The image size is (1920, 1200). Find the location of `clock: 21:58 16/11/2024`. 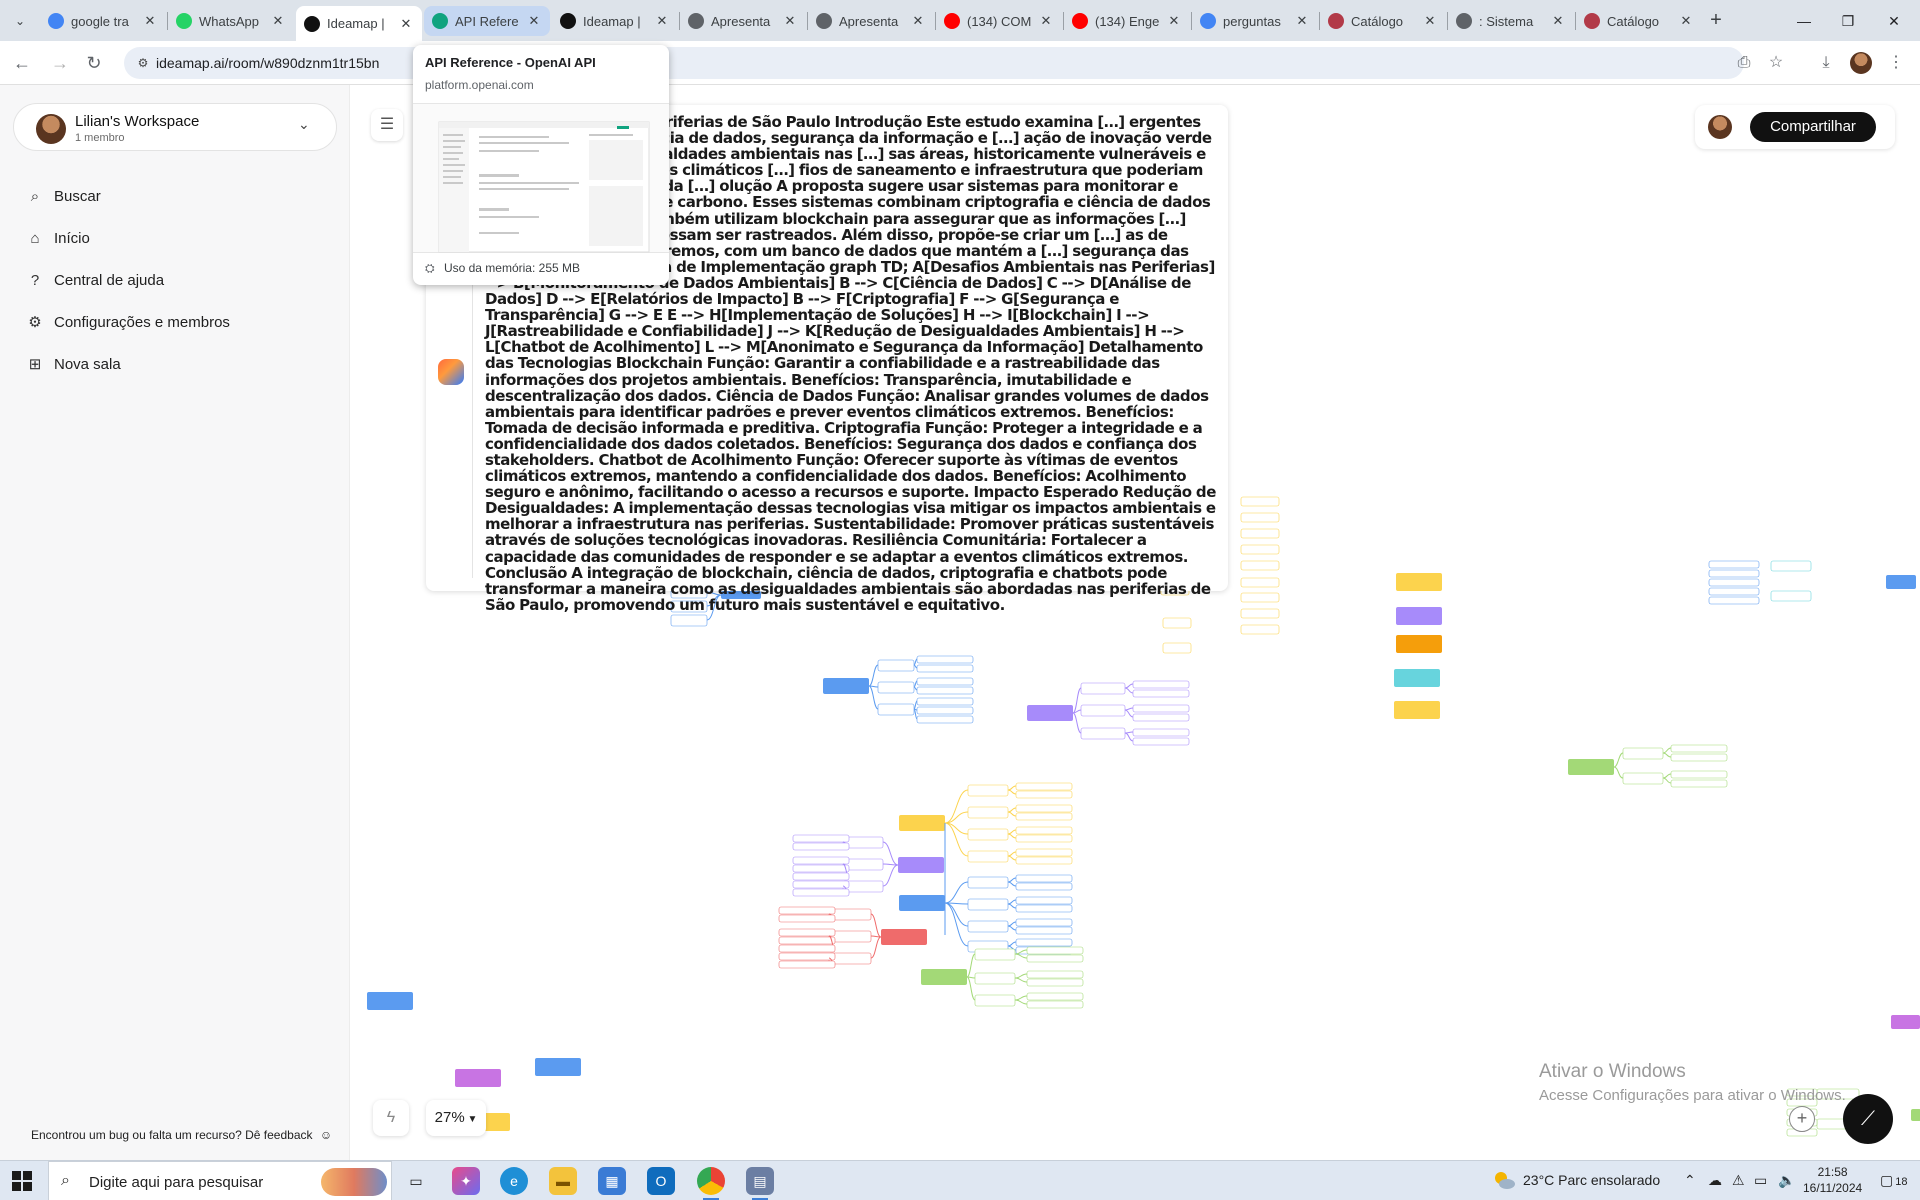

clock: 21:58 16/11/2024 is located at coordinates (1832, 1180).